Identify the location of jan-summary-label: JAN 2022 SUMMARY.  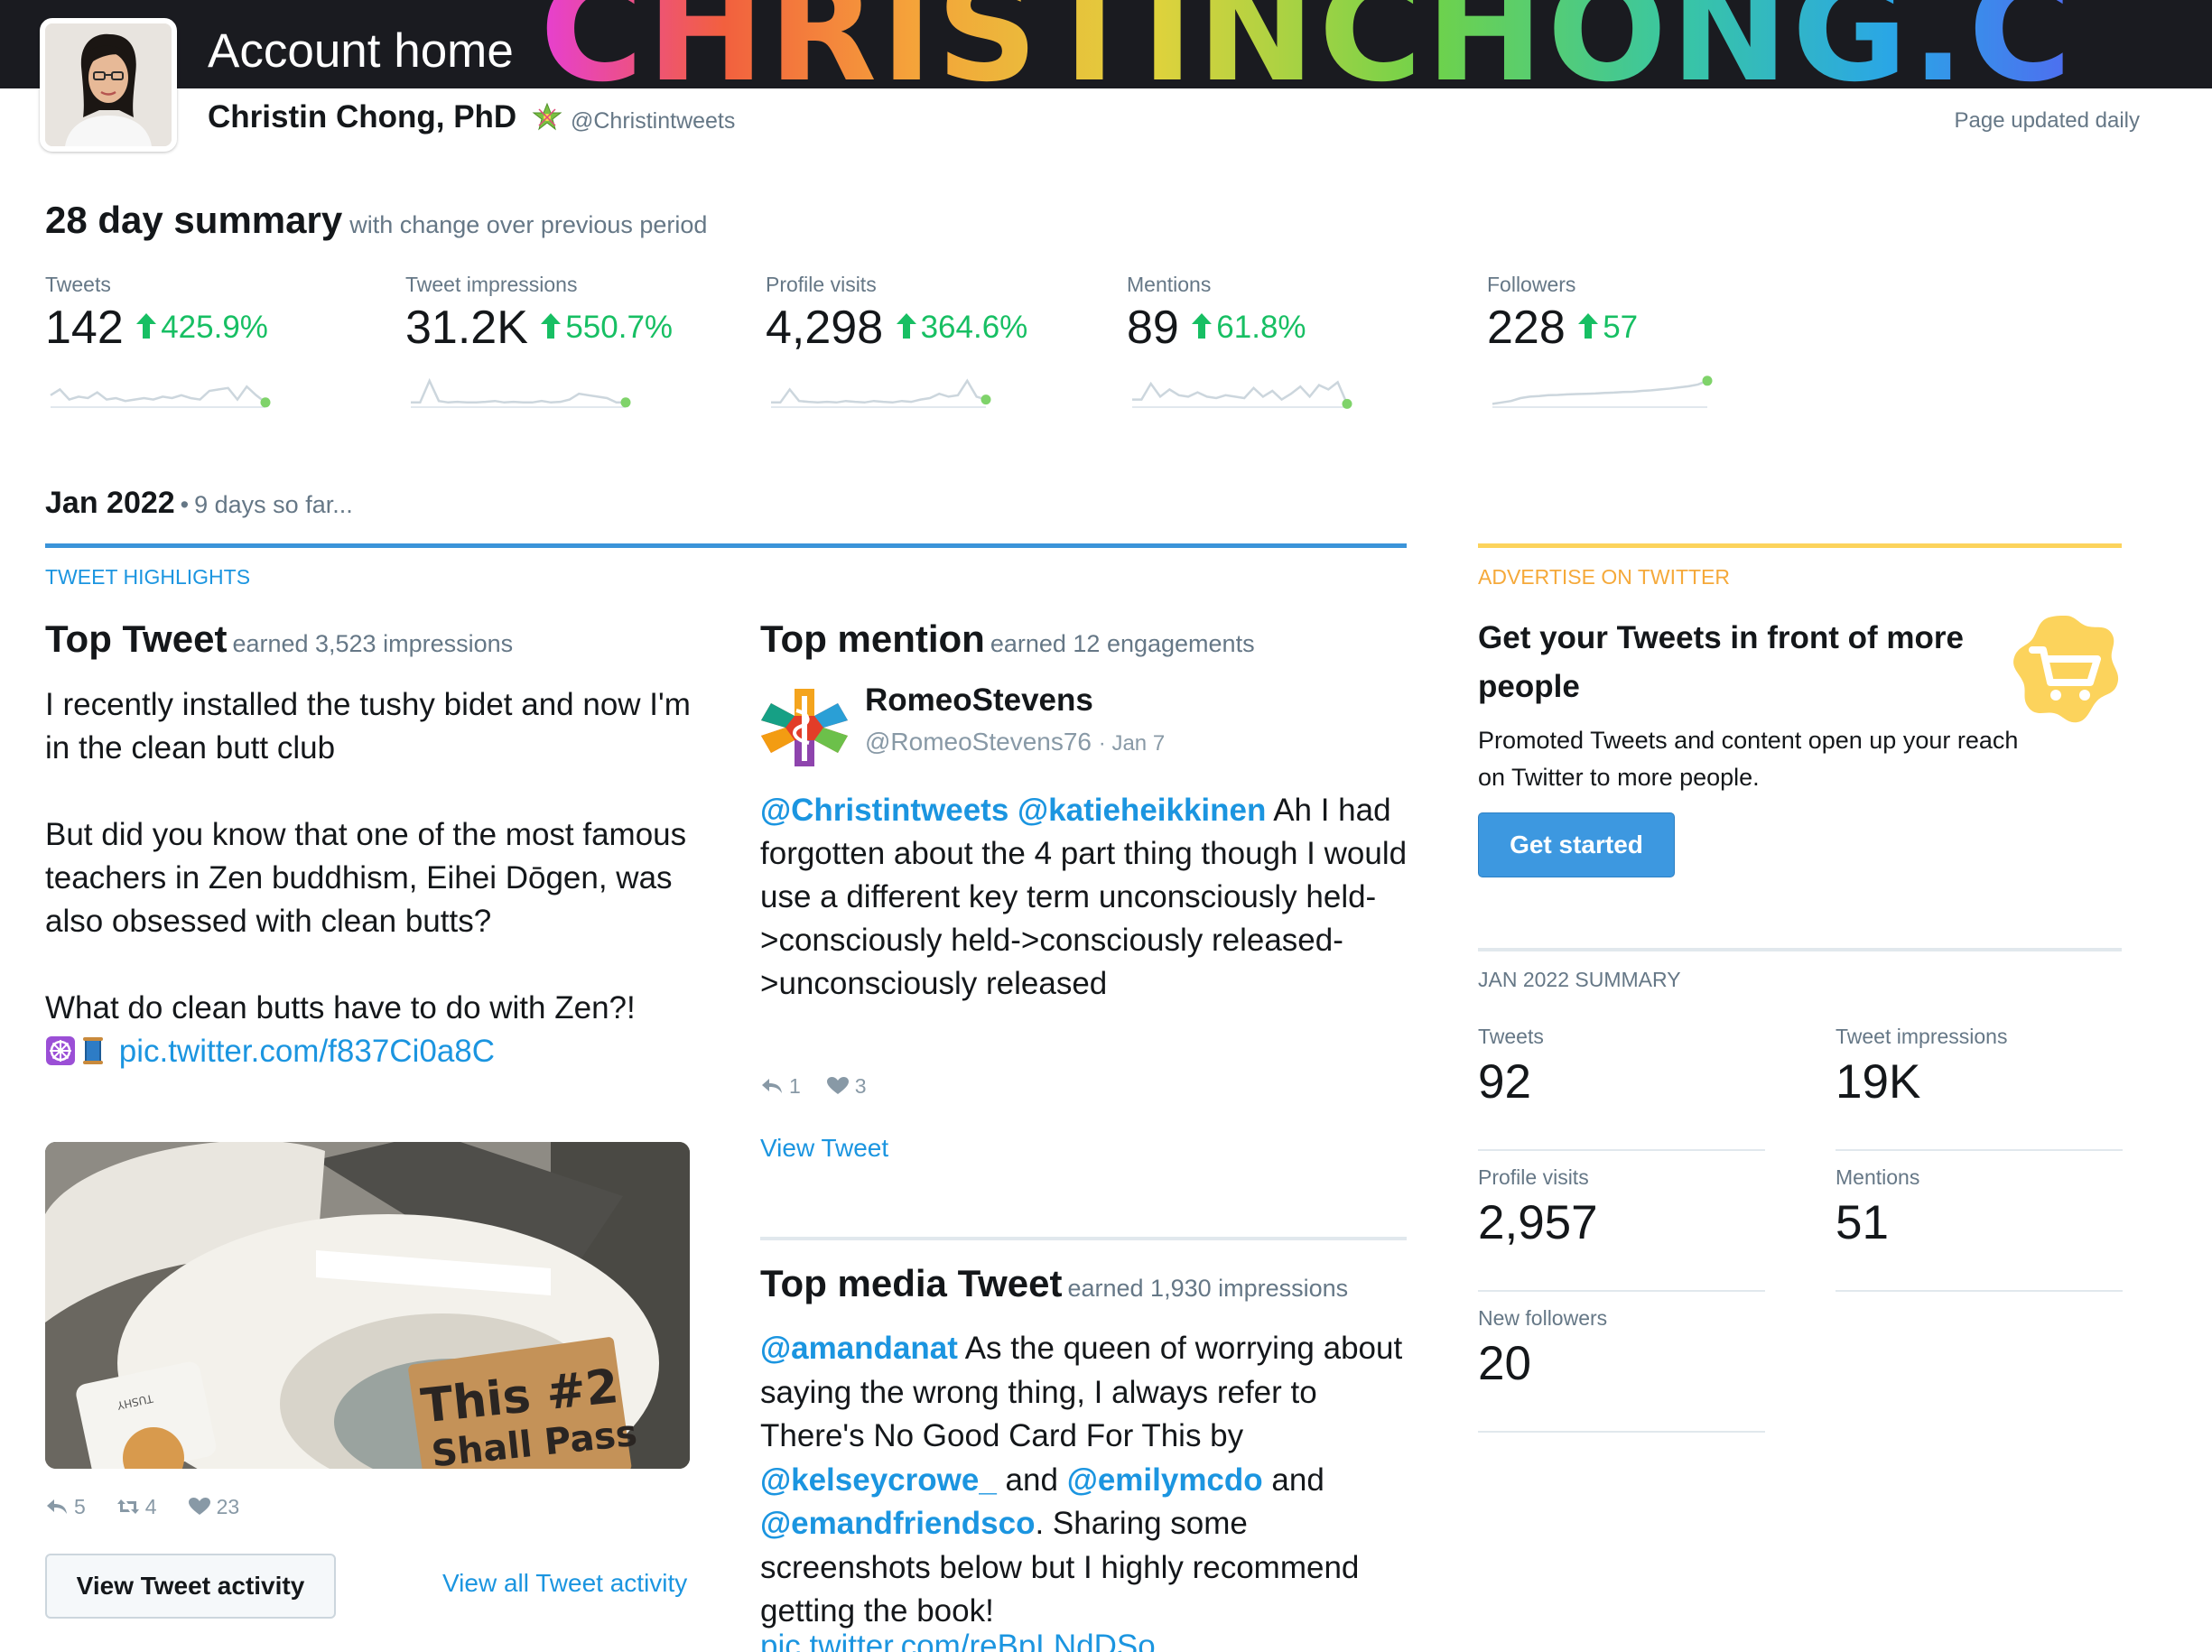
(1579, 979).